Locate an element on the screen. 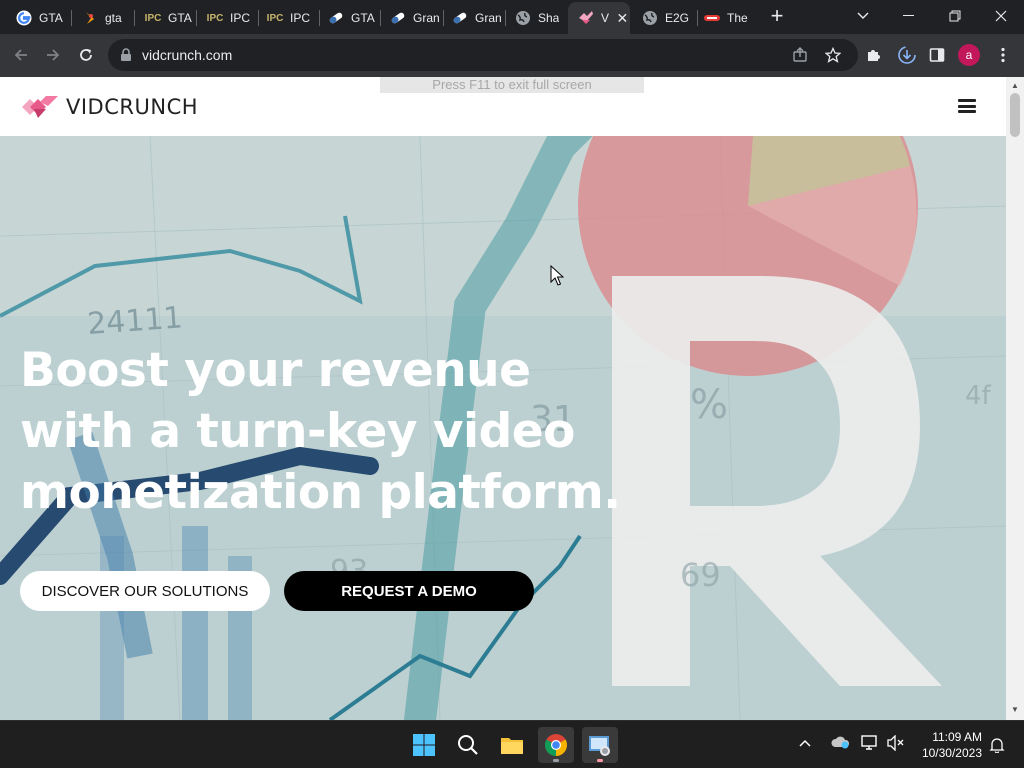  running-indicator is located at coordinates (556, 760).